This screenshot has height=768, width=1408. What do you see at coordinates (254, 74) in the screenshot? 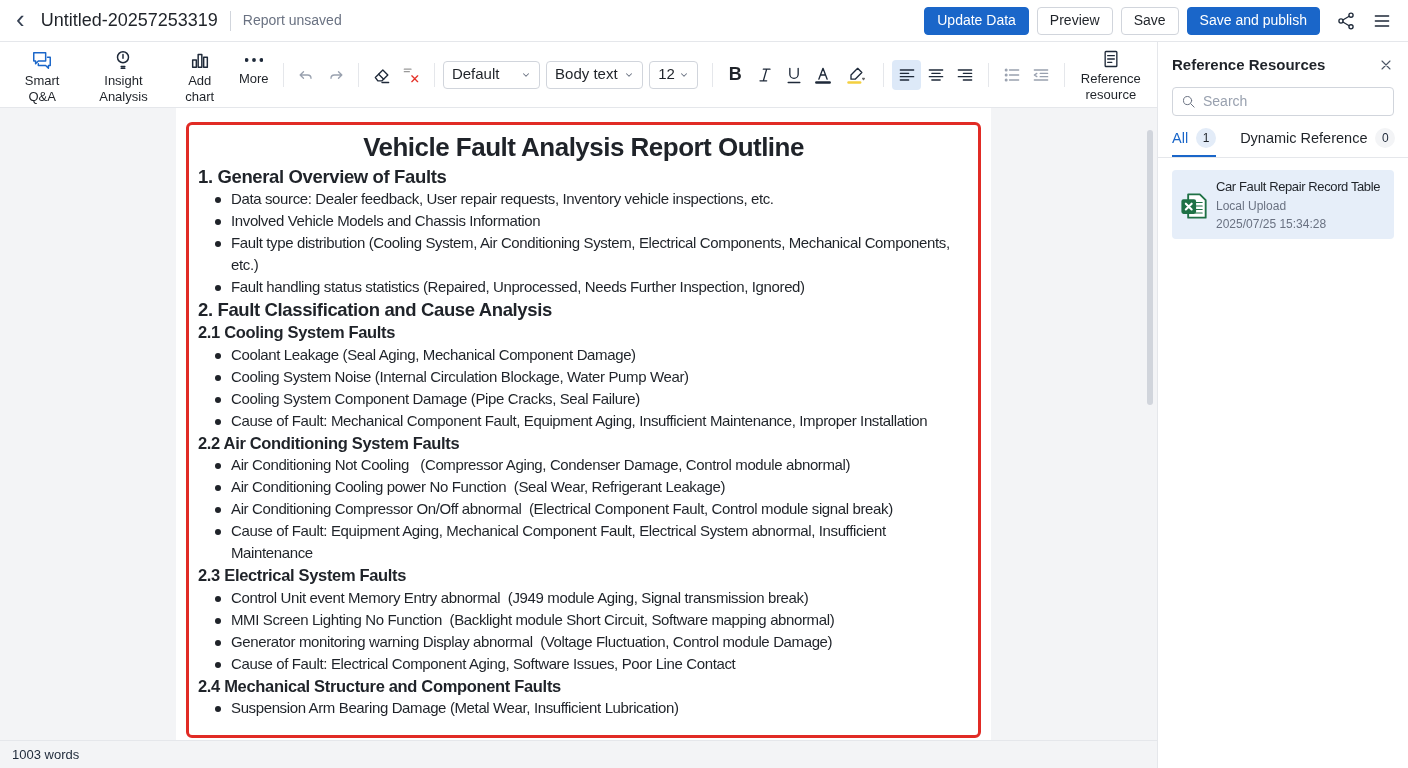
I see `toolbar-button: More` at bounding box center [254, 74].